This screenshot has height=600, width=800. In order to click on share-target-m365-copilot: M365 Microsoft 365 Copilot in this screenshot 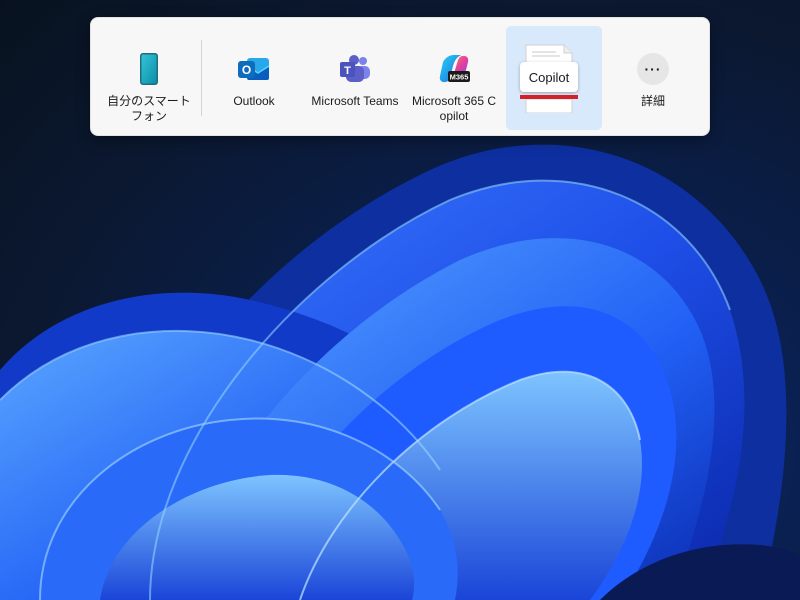, I will do `click(454, 78)`.